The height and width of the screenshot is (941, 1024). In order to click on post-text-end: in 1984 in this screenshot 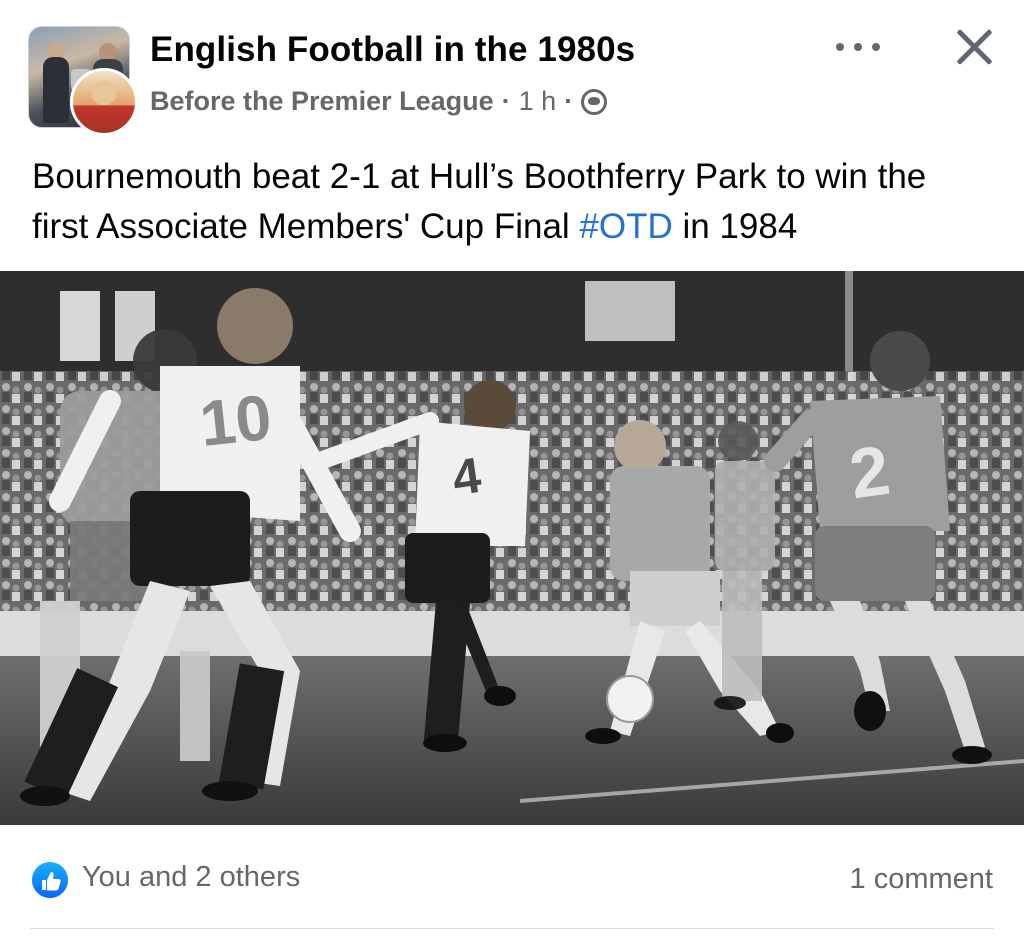, I will do `click(735, 226)`.